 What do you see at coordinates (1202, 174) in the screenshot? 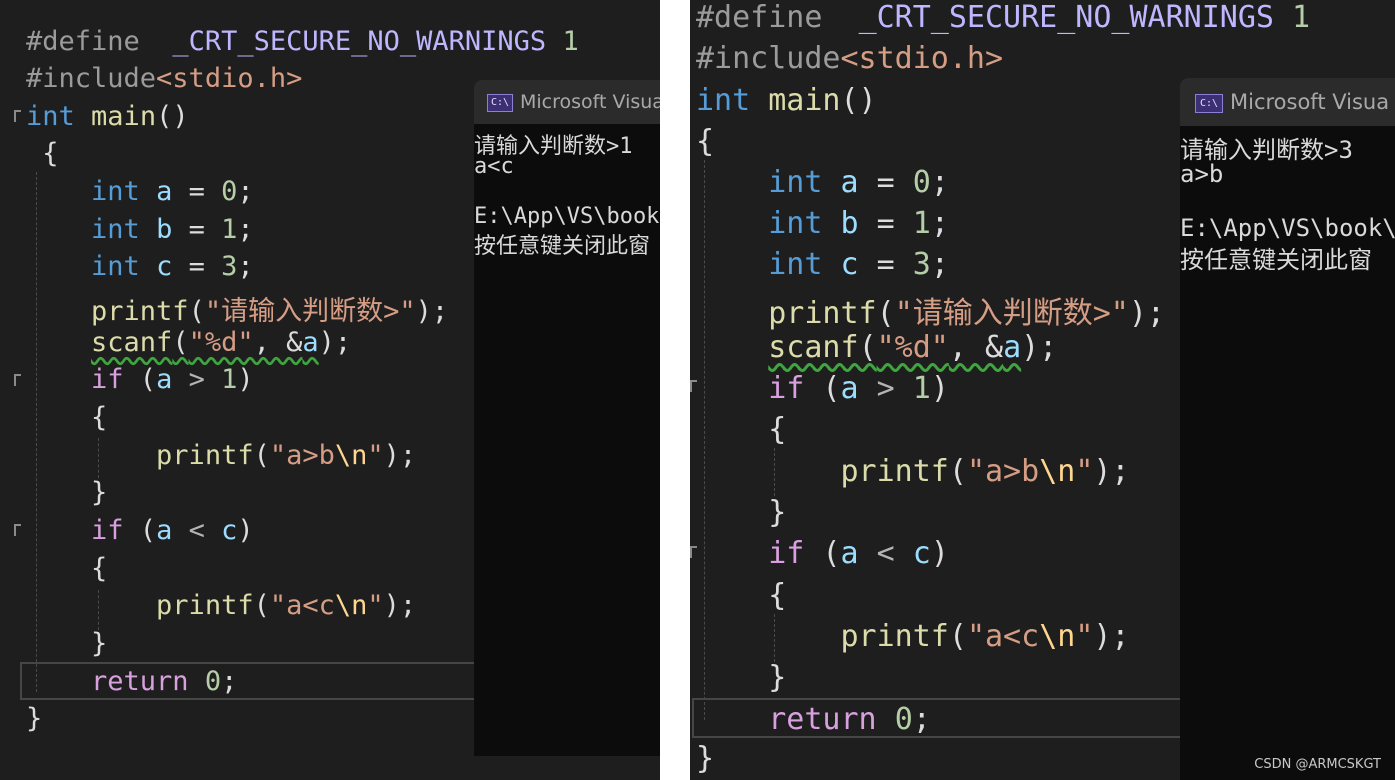
I see `console-output-line: a>b` at bounding box center [1202, 174].